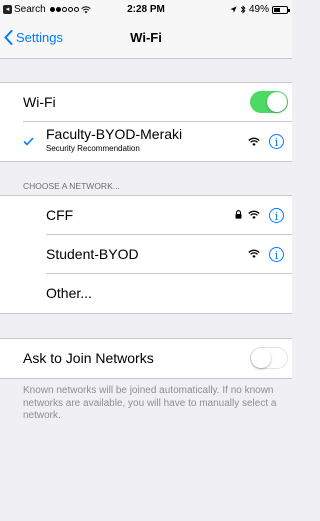 The image size is (320, 521). What do you see at coordinates (114, 134) in the screenshot?
I see `connected-network-name: Faculty-BYOD-Meraki` at bounding box center [114, 134].